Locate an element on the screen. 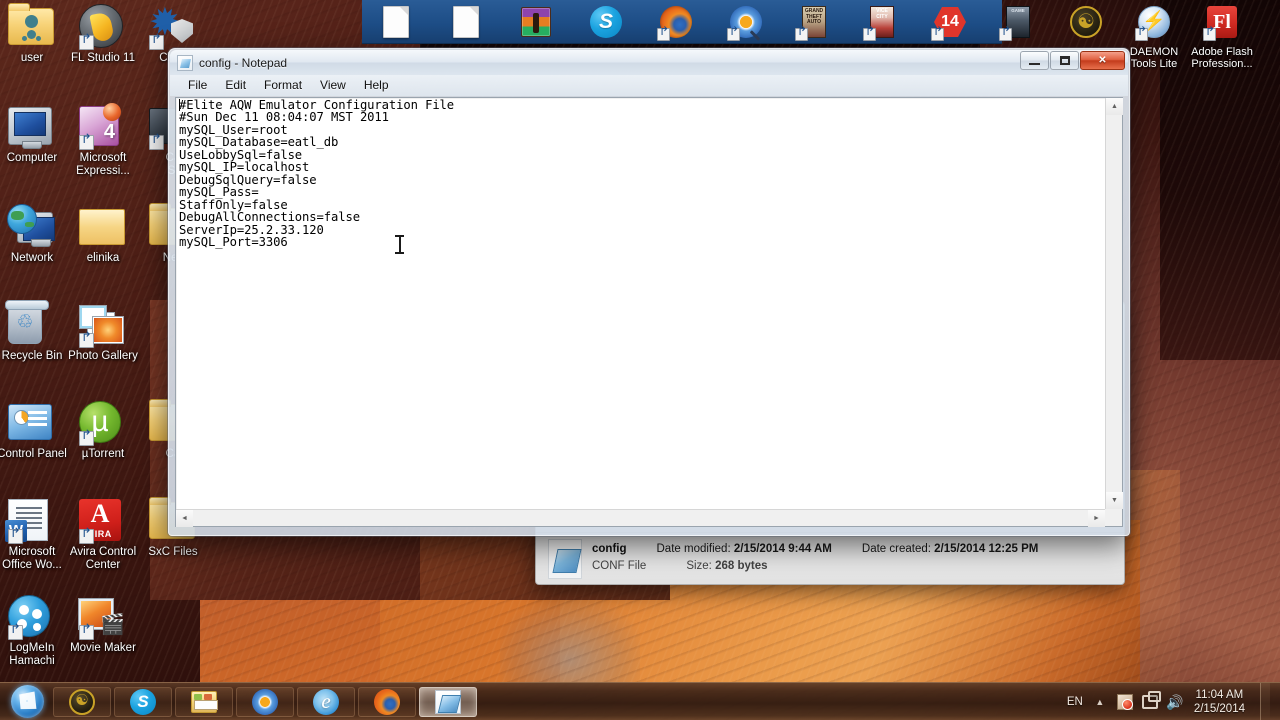 The image size is (1280, 720). show-hidden-icons-button: ▲ is located at coordinates (1100, 702).